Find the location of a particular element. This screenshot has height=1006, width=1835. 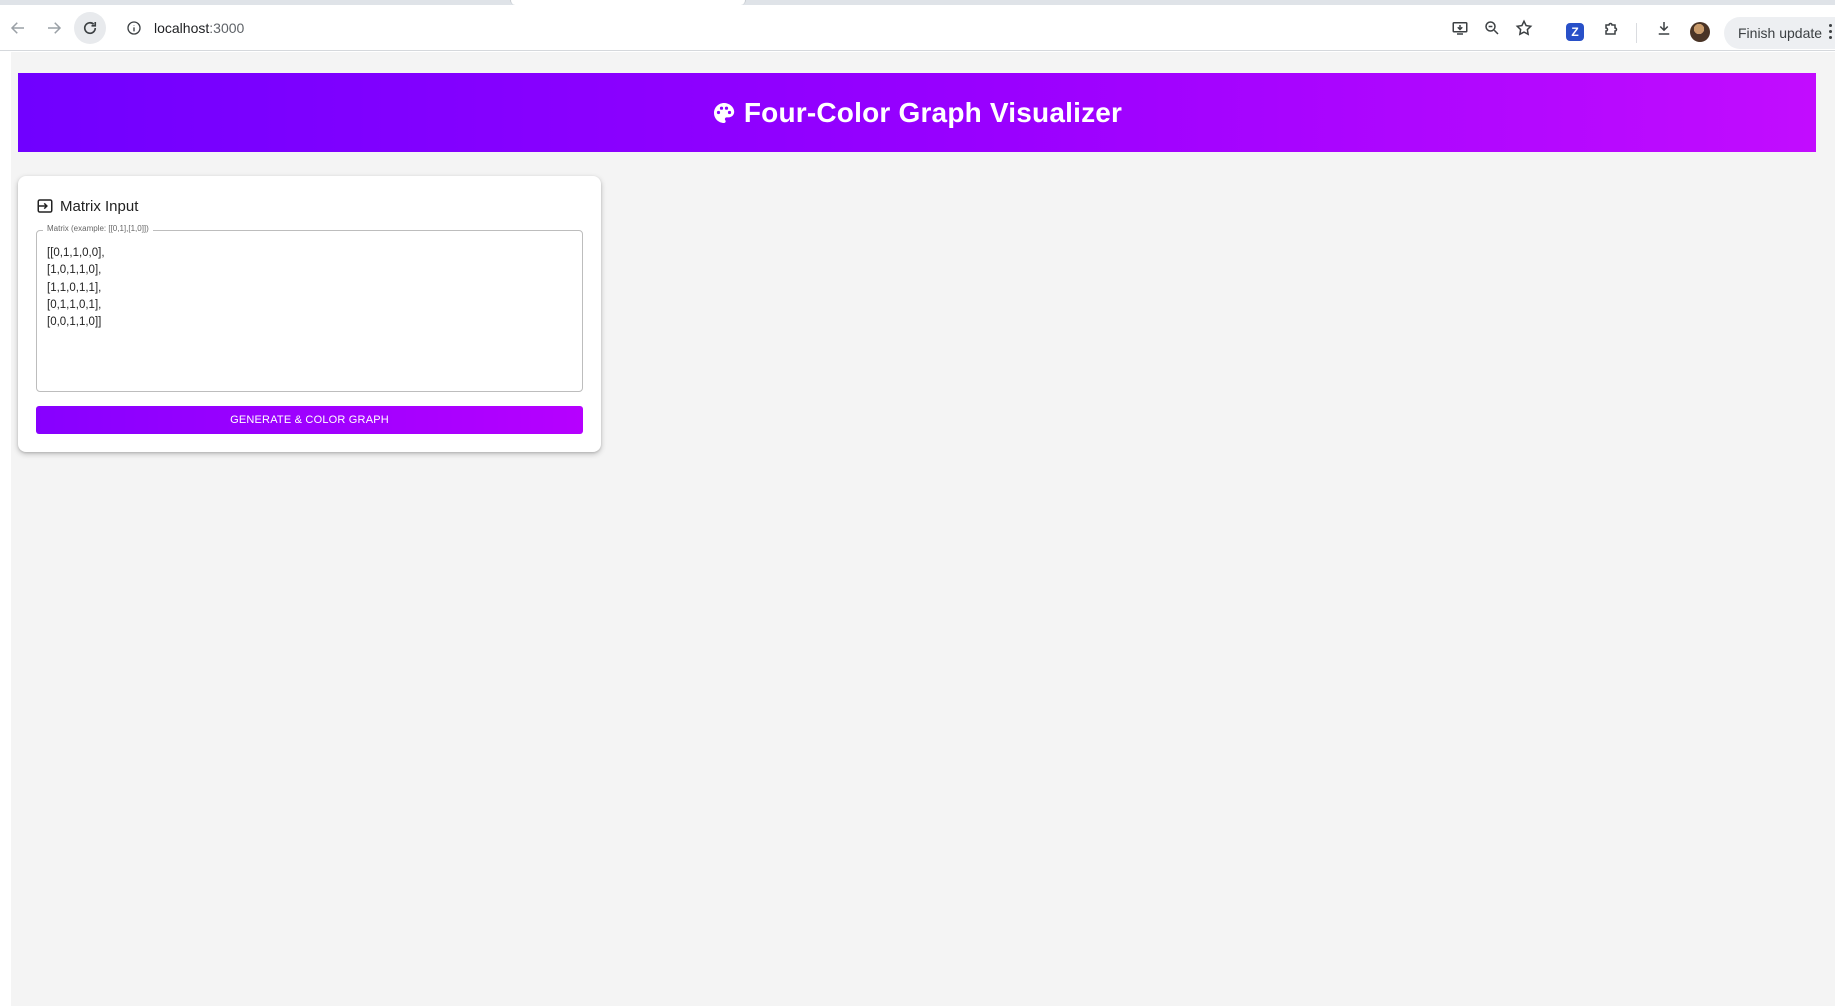

download-button is located at coordinates (1664, 28).